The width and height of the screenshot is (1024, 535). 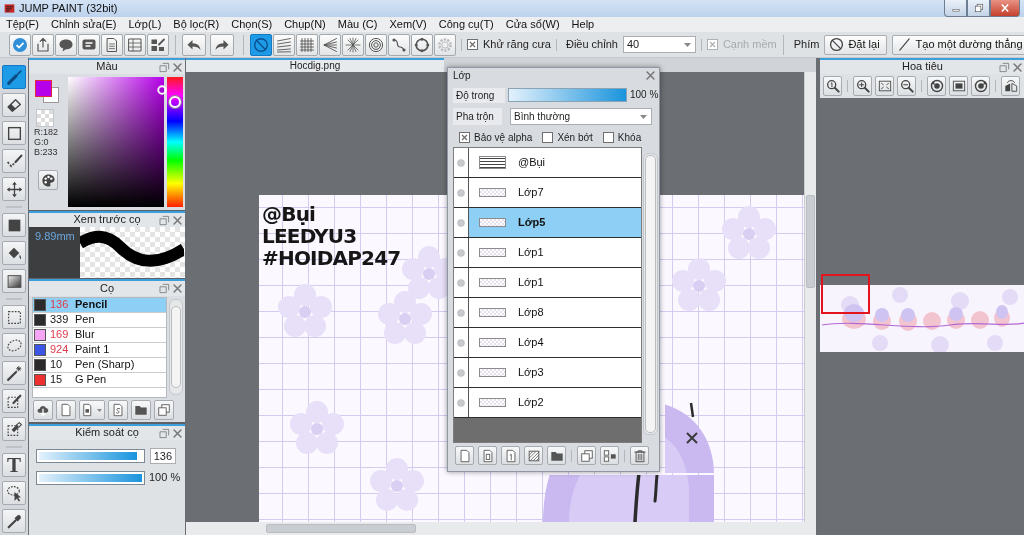 What do you see at coordinates (99, 305) in the screenshot?
I see `brush-item: 136 Pencil` at bounding box center [99, 305].